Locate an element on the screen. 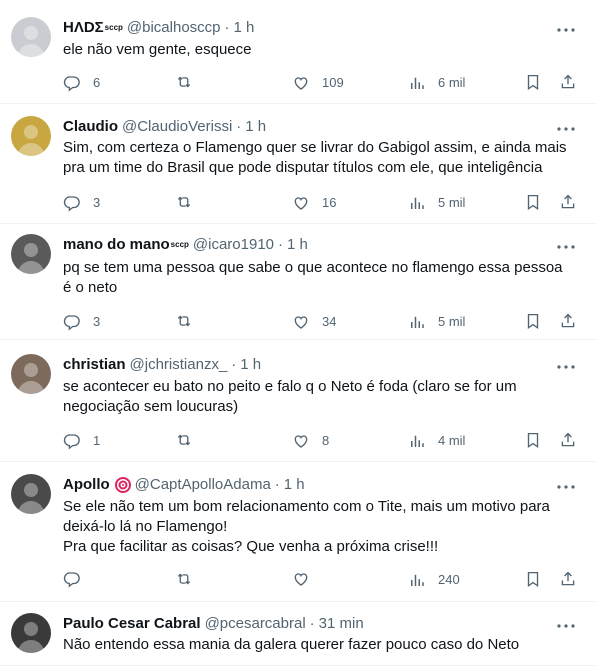  replies-count: 6 is located at coordinates (97, 82).